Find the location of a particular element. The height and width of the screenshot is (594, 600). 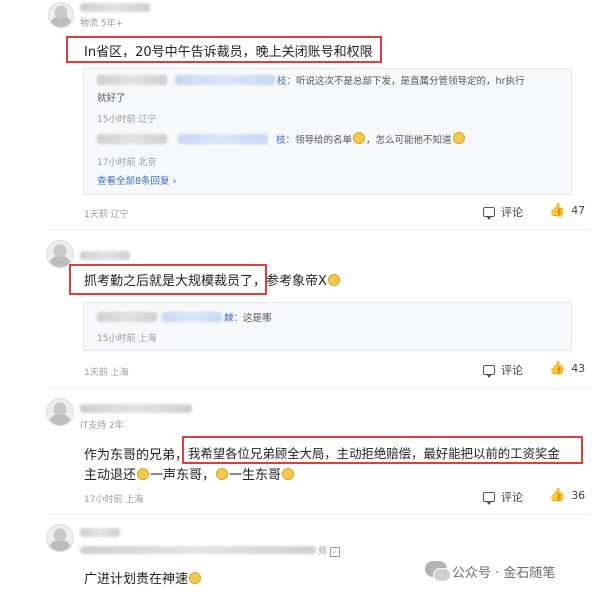

reply-box is located at coordinates (327, 326).